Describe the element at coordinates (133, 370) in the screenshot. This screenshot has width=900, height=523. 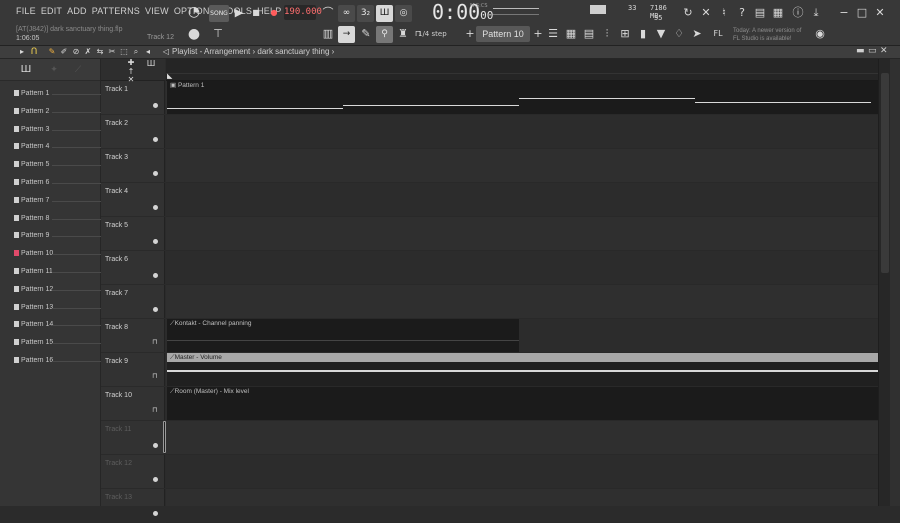
I see `track-header: Track 9 ⊓` at that location.